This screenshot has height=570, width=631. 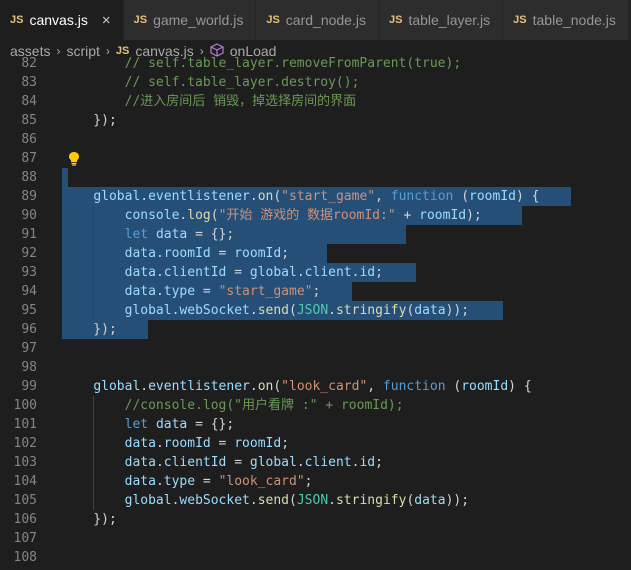 I want to click on code-token: client, so click(x=328, y=462).